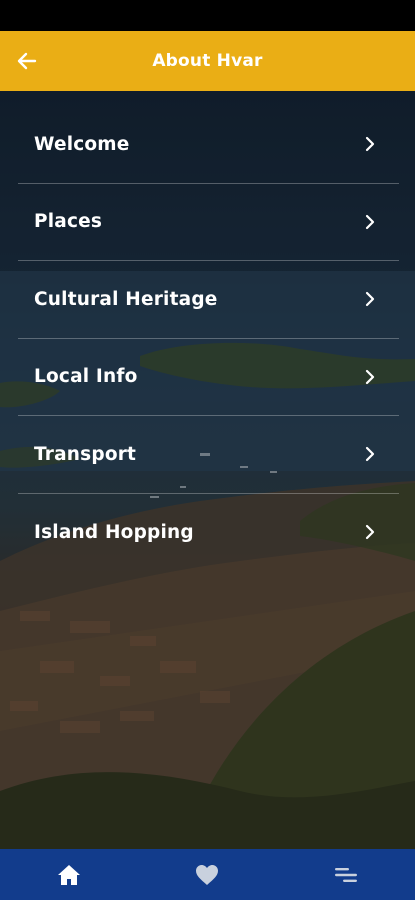 The image size is (415, 900). I want to click on menu-item-cultural-heritage: Cultural Heritage, so click(208, 300).